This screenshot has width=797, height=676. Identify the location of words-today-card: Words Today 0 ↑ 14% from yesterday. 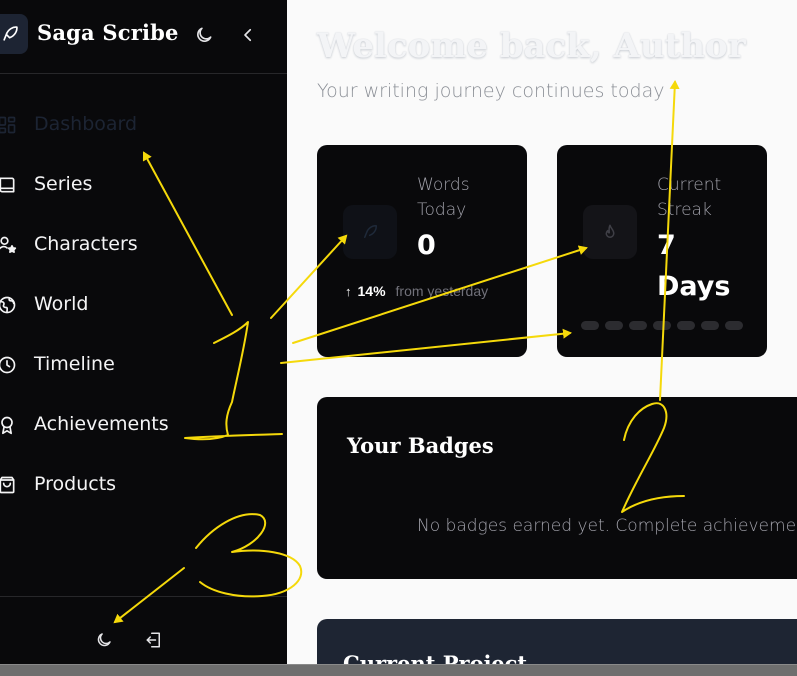
(422, 251).